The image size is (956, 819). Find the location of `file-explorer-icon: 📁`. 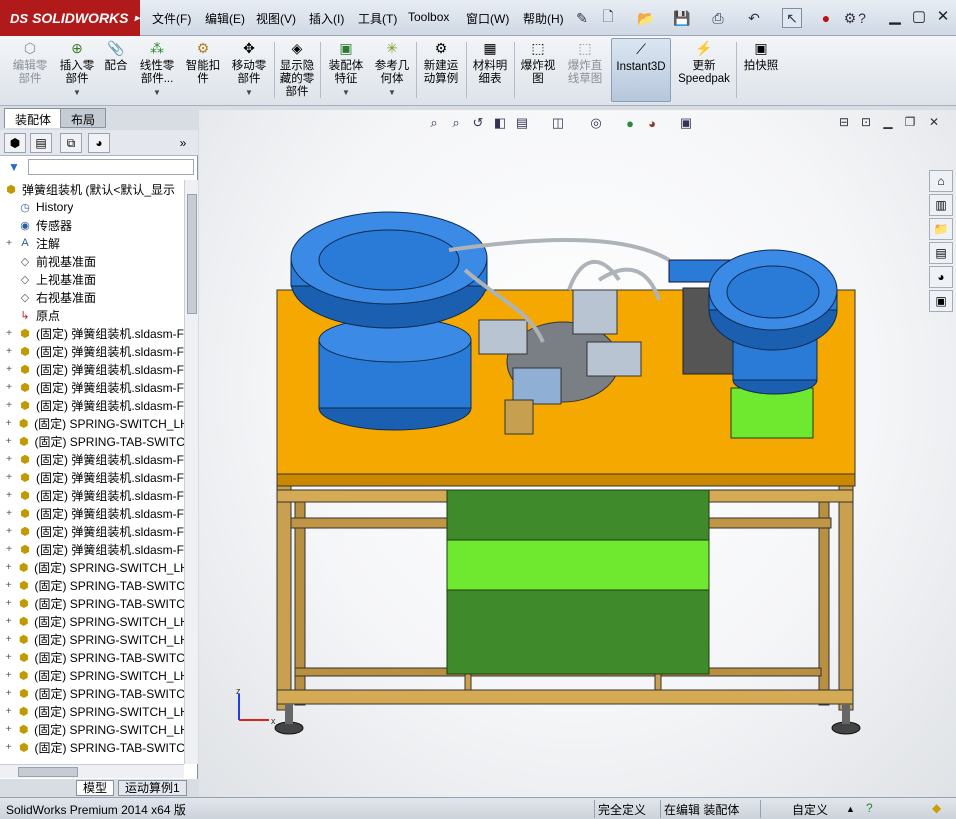

file-explorer-icon: 📁 is located at coordinates (941, 229).